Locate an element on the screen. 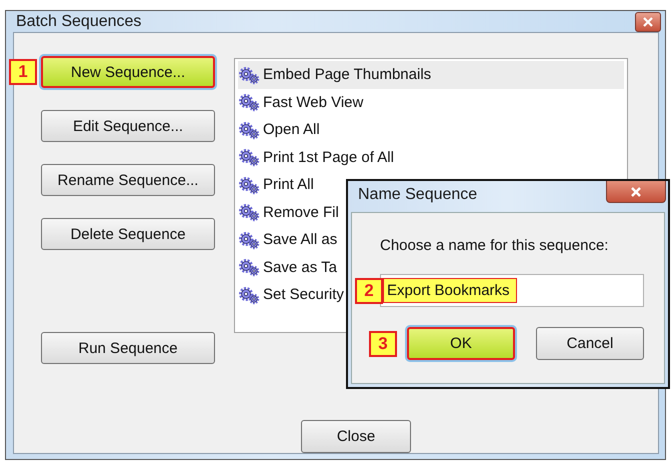 The height and width of the screenshot is (468, 672). prompt-label: Choose a name for this sequence: is located at coordinates (495, 245).